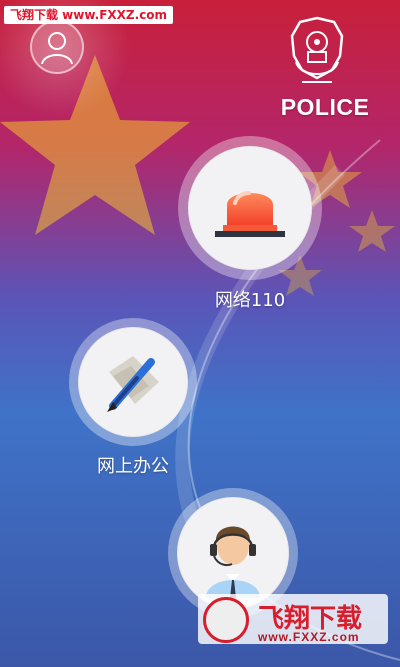 This screenshot has width=400, height=667. What do you see at coordinates (309, 637) in the screenshot?
I see `watermark-bottom-url: www.FXXZ.com` at bounding box center [309, 637].